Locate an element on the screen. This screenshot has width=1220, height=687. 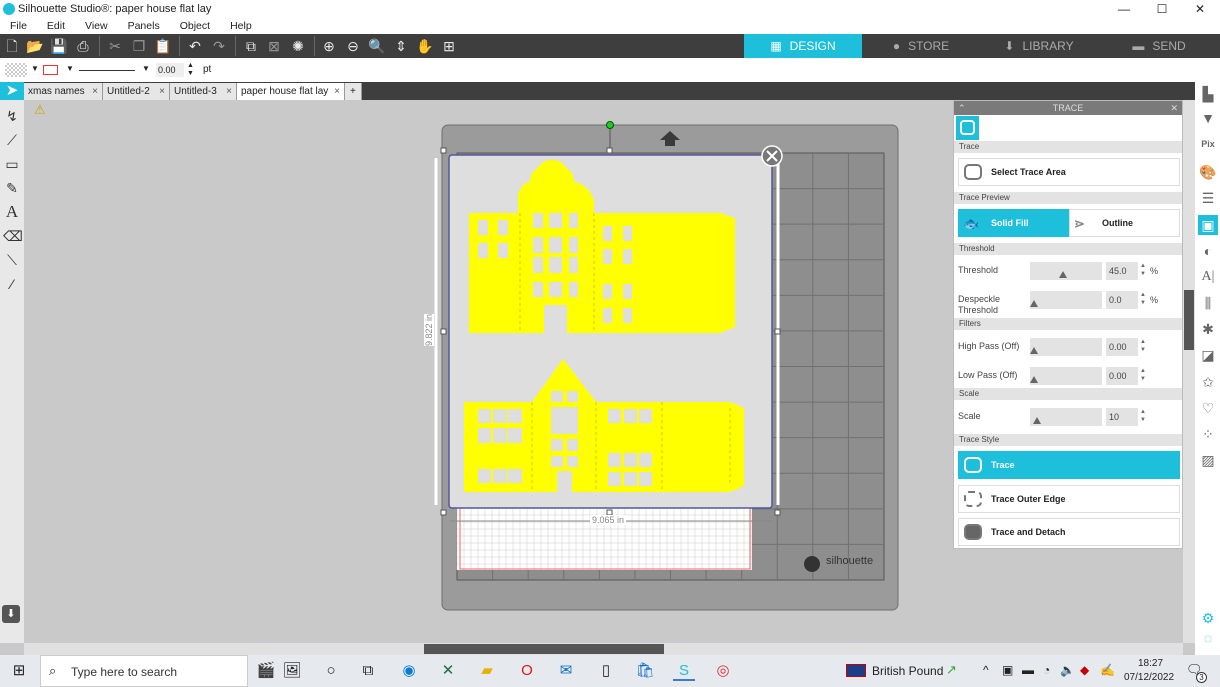
despeckle-slider is located at coordinates (1066, 300).